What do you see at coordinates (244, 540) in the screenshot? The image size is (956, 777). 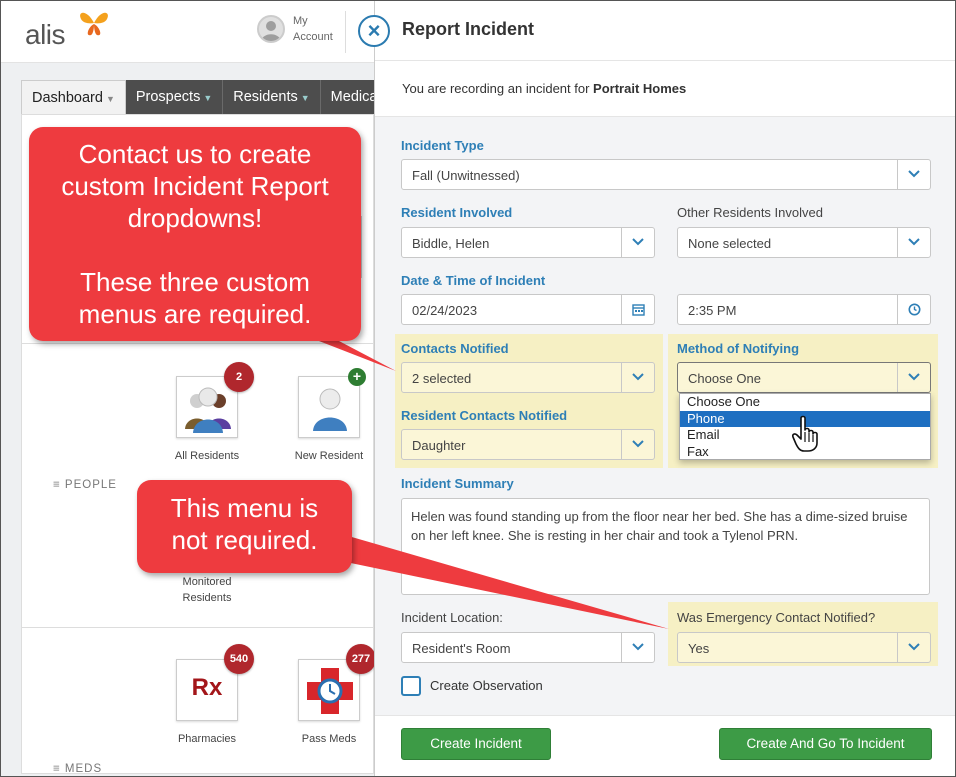 I see `callout-line: not required.` at bounding box center [244, 540].